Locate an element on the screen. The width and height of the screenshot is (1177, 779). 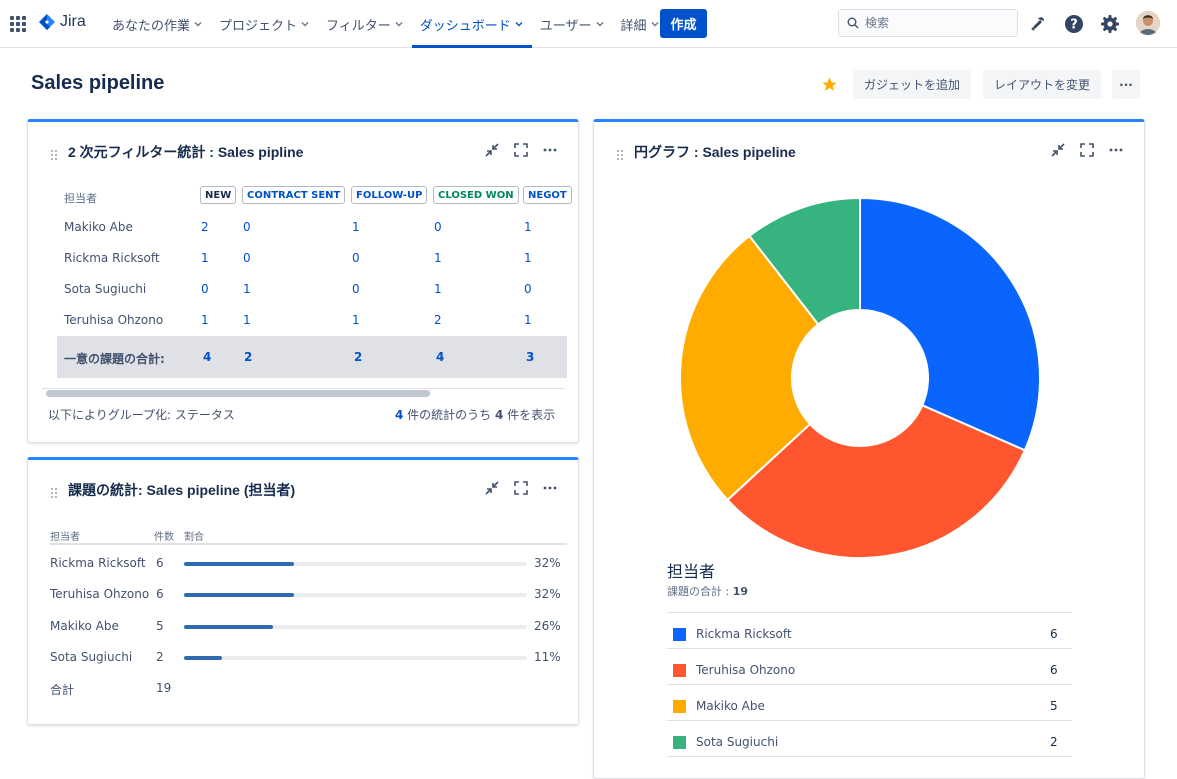
help-icon: ? is located at coordinates (1074, 24).